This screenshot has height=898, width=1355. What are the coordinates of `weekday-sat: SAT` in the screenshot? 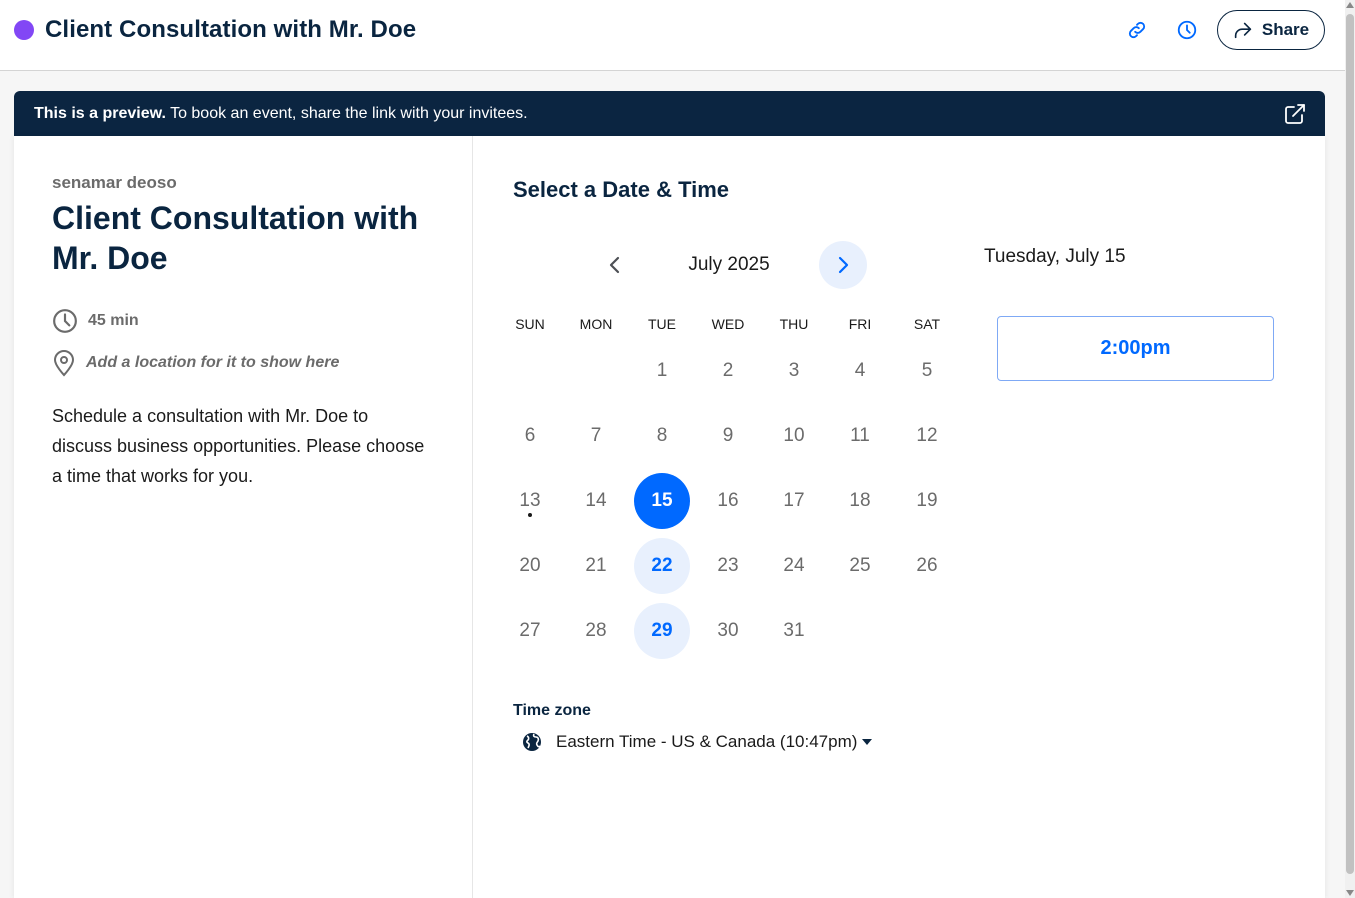 It's located at (927, 324).